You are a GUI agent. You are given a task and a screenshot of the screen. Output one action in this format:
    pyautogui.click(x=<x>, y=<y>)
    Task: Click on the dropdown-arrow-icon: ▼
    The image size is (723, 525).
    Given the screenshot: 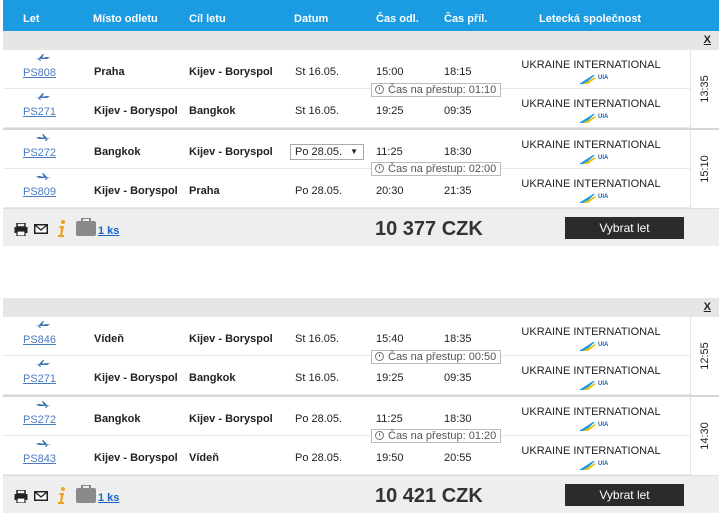 What is the action you would take?
    pyautogui.click(x=354, y=151)
    